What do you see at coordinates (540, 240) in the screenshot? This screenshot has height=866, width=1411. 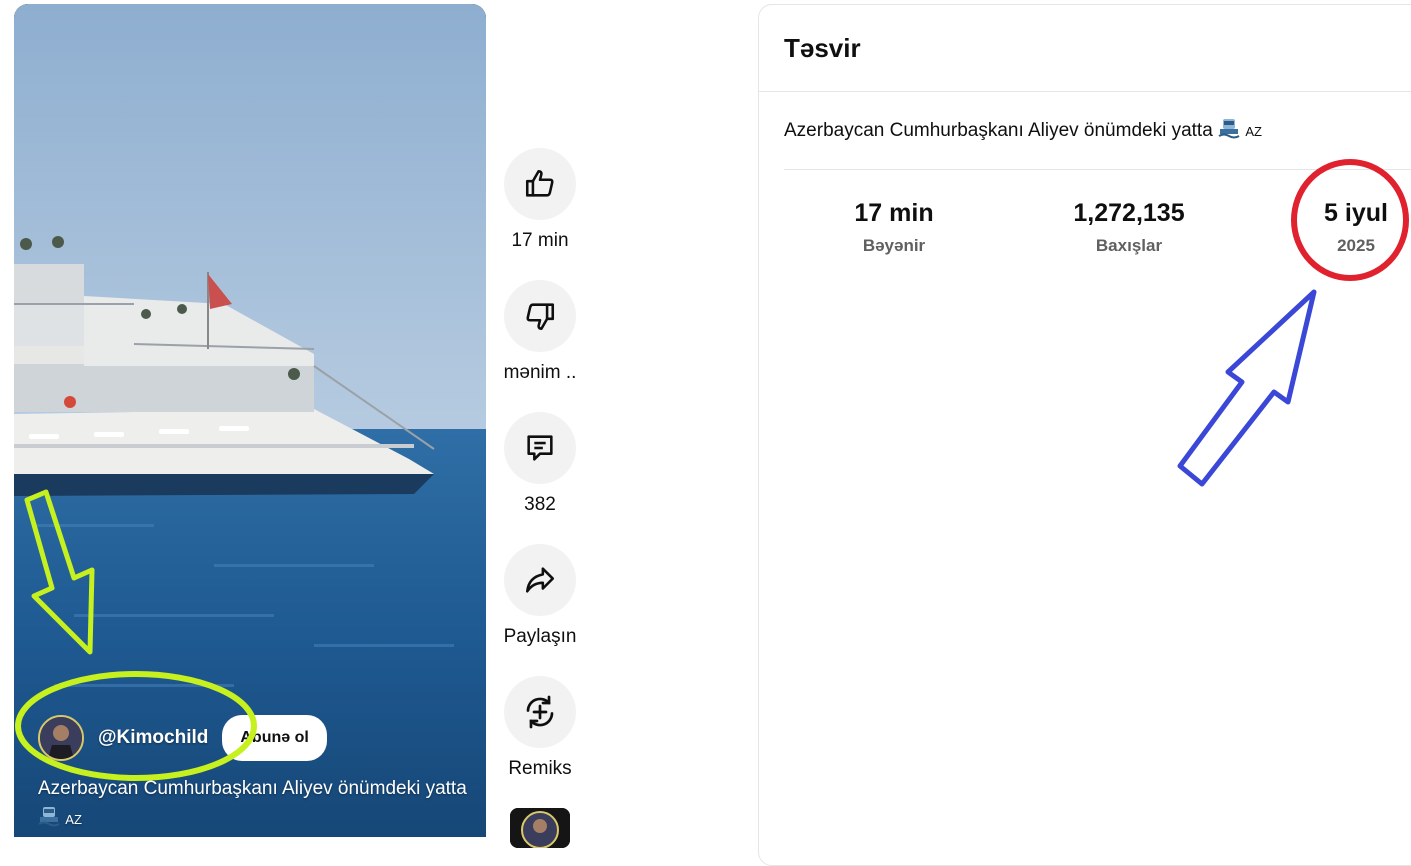 I see `like-count: 17 min` at bounding box center [540, 240].